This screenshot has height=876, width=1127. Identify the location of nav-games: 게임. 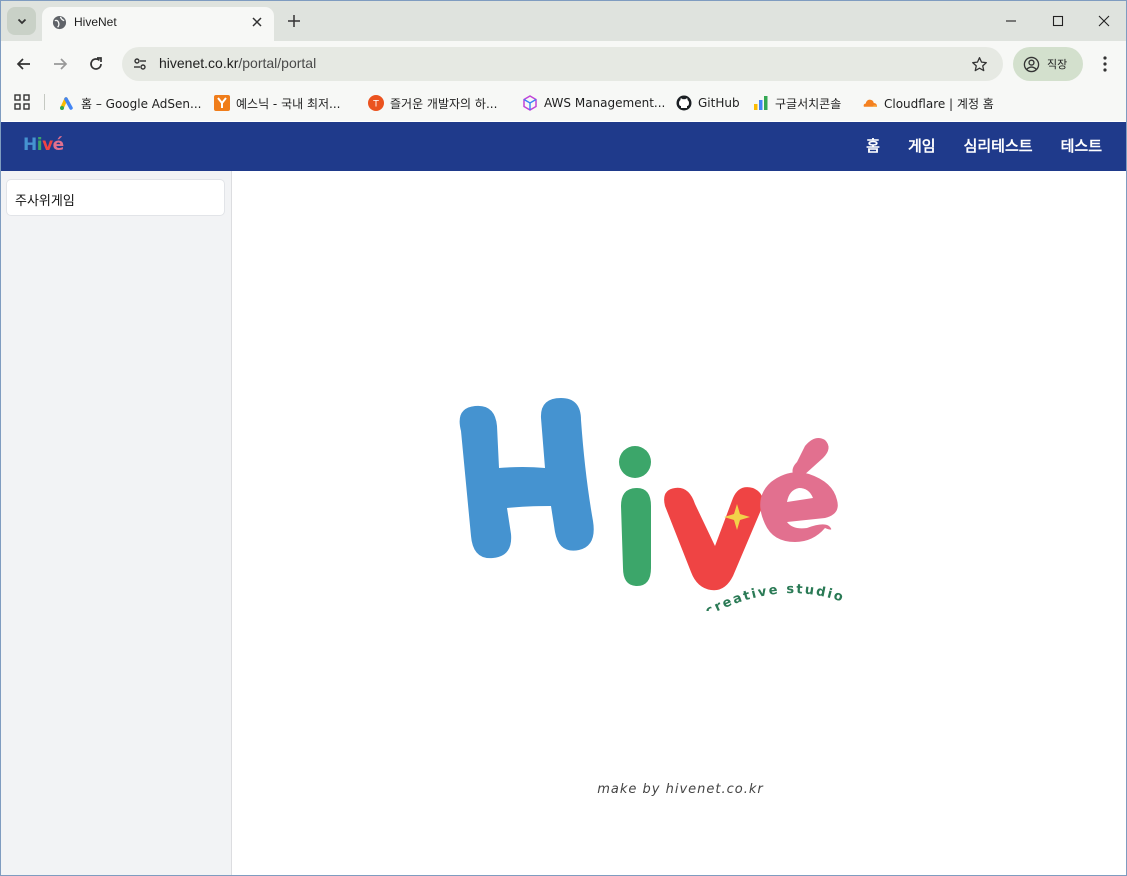
(922, 145).